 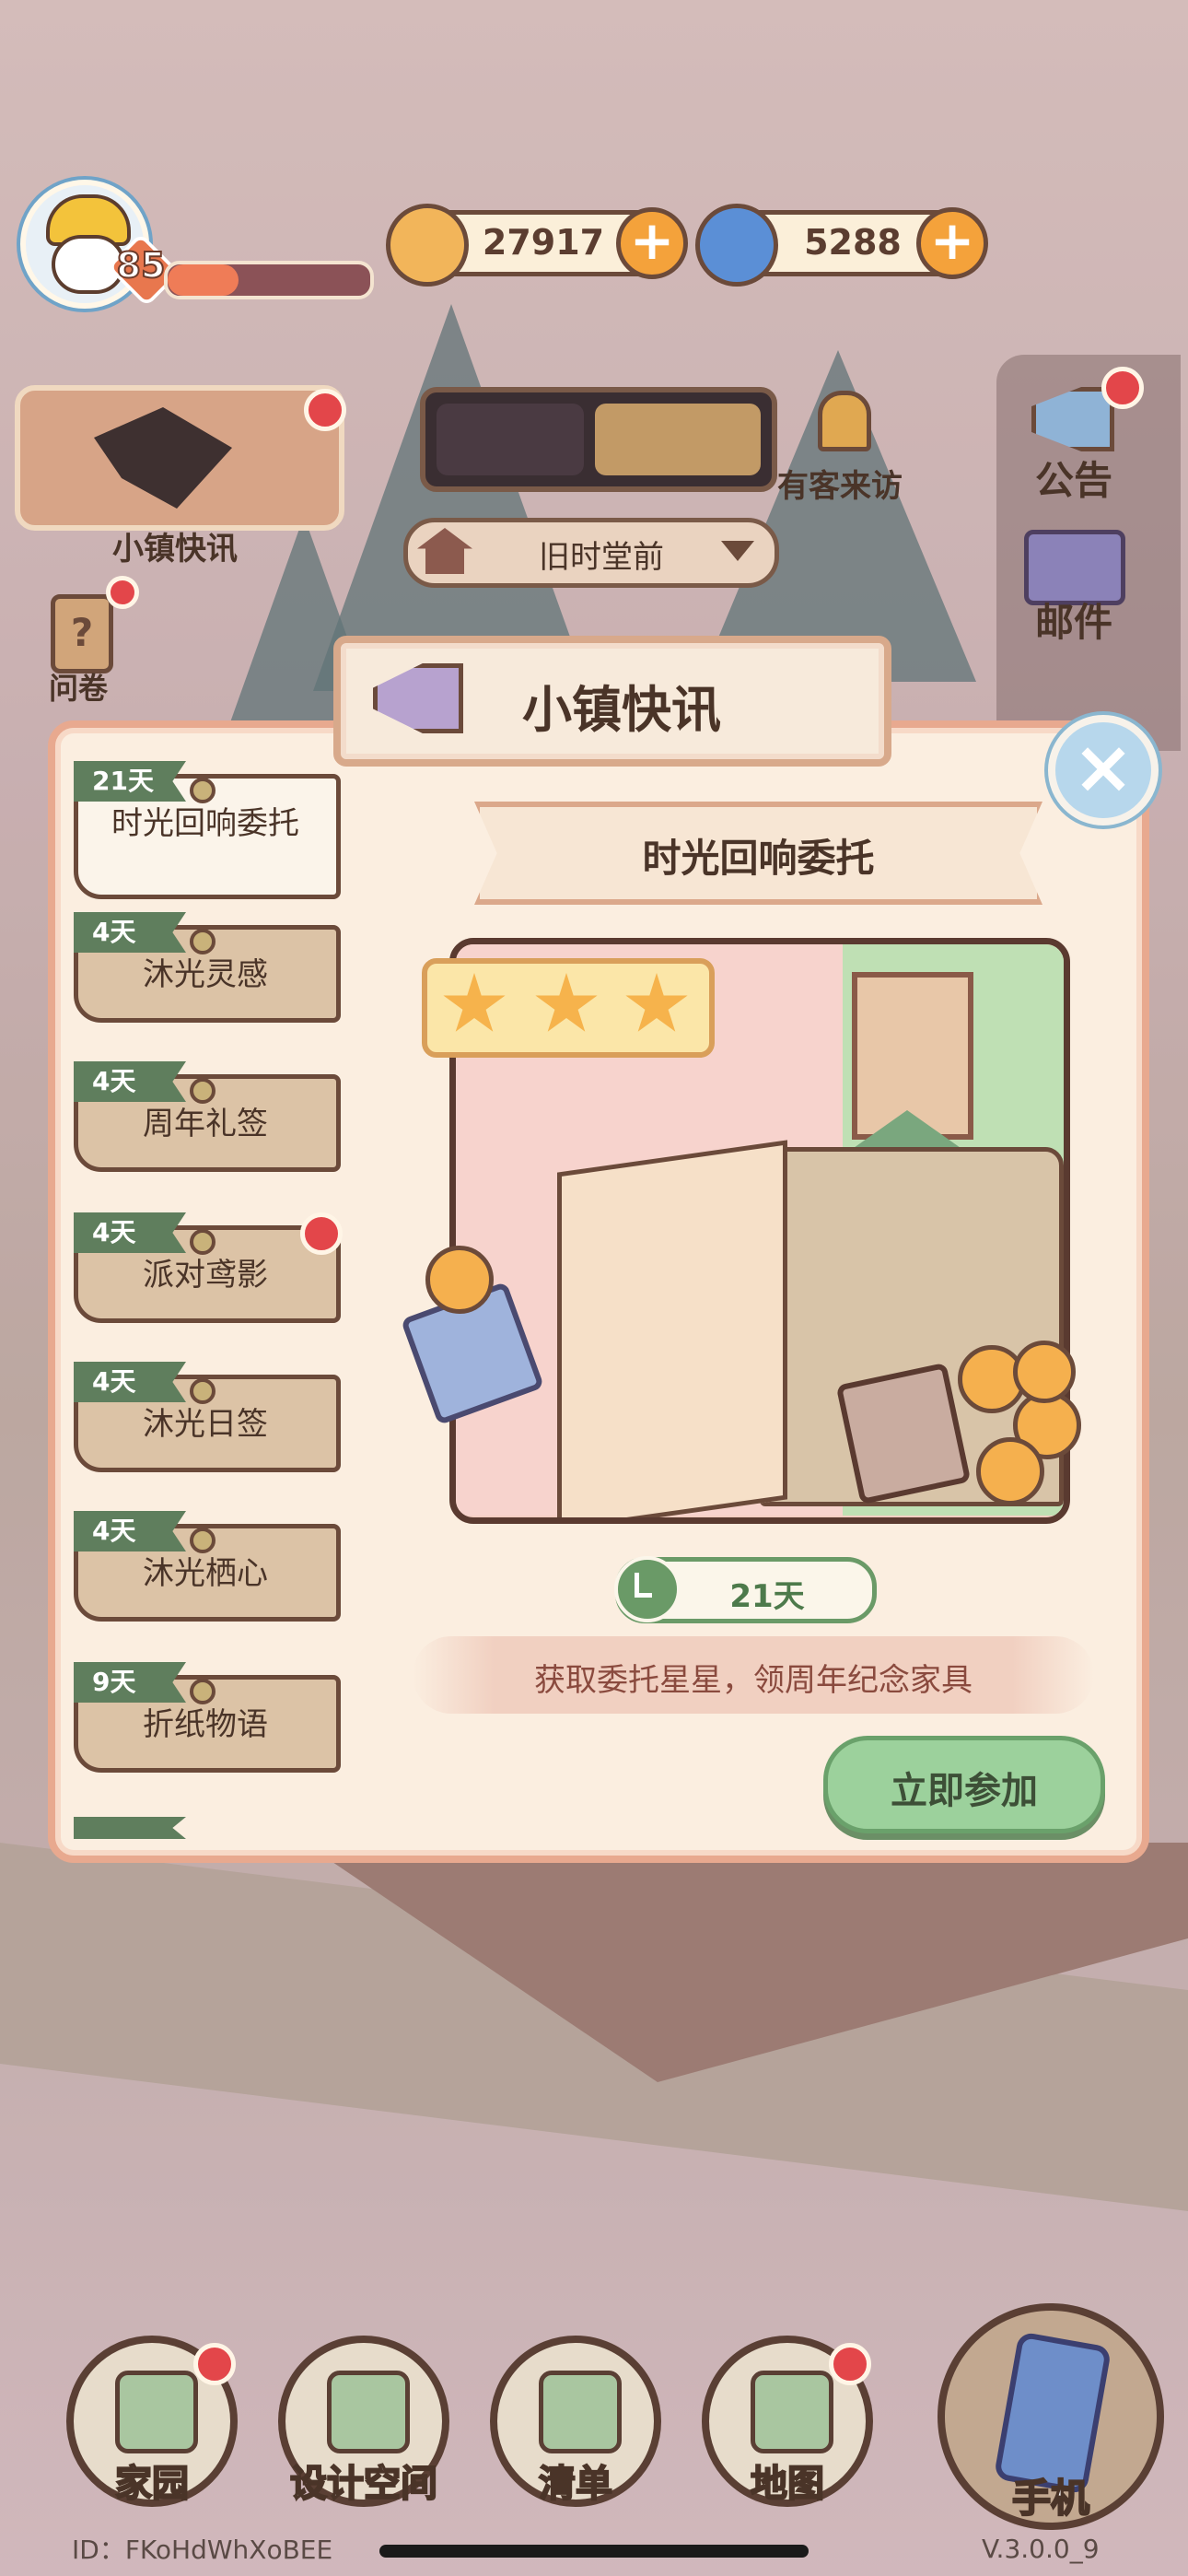 I want to click on day-night-panel, so click(x=598, y=439).